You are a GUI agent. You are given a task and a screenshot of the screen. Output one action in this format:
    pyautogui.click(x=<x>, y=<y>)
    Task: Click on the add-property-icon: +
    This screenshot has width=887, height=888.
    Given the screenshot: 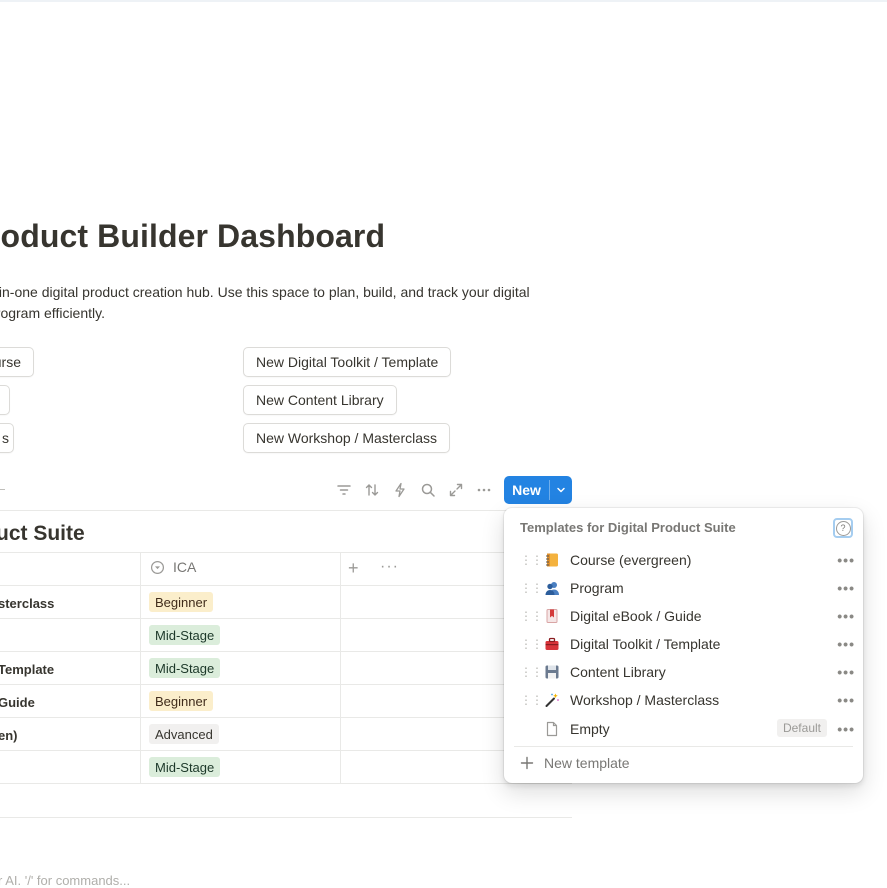 What is the action you would take?
    pyautogui.click(x=353, y=568)
    